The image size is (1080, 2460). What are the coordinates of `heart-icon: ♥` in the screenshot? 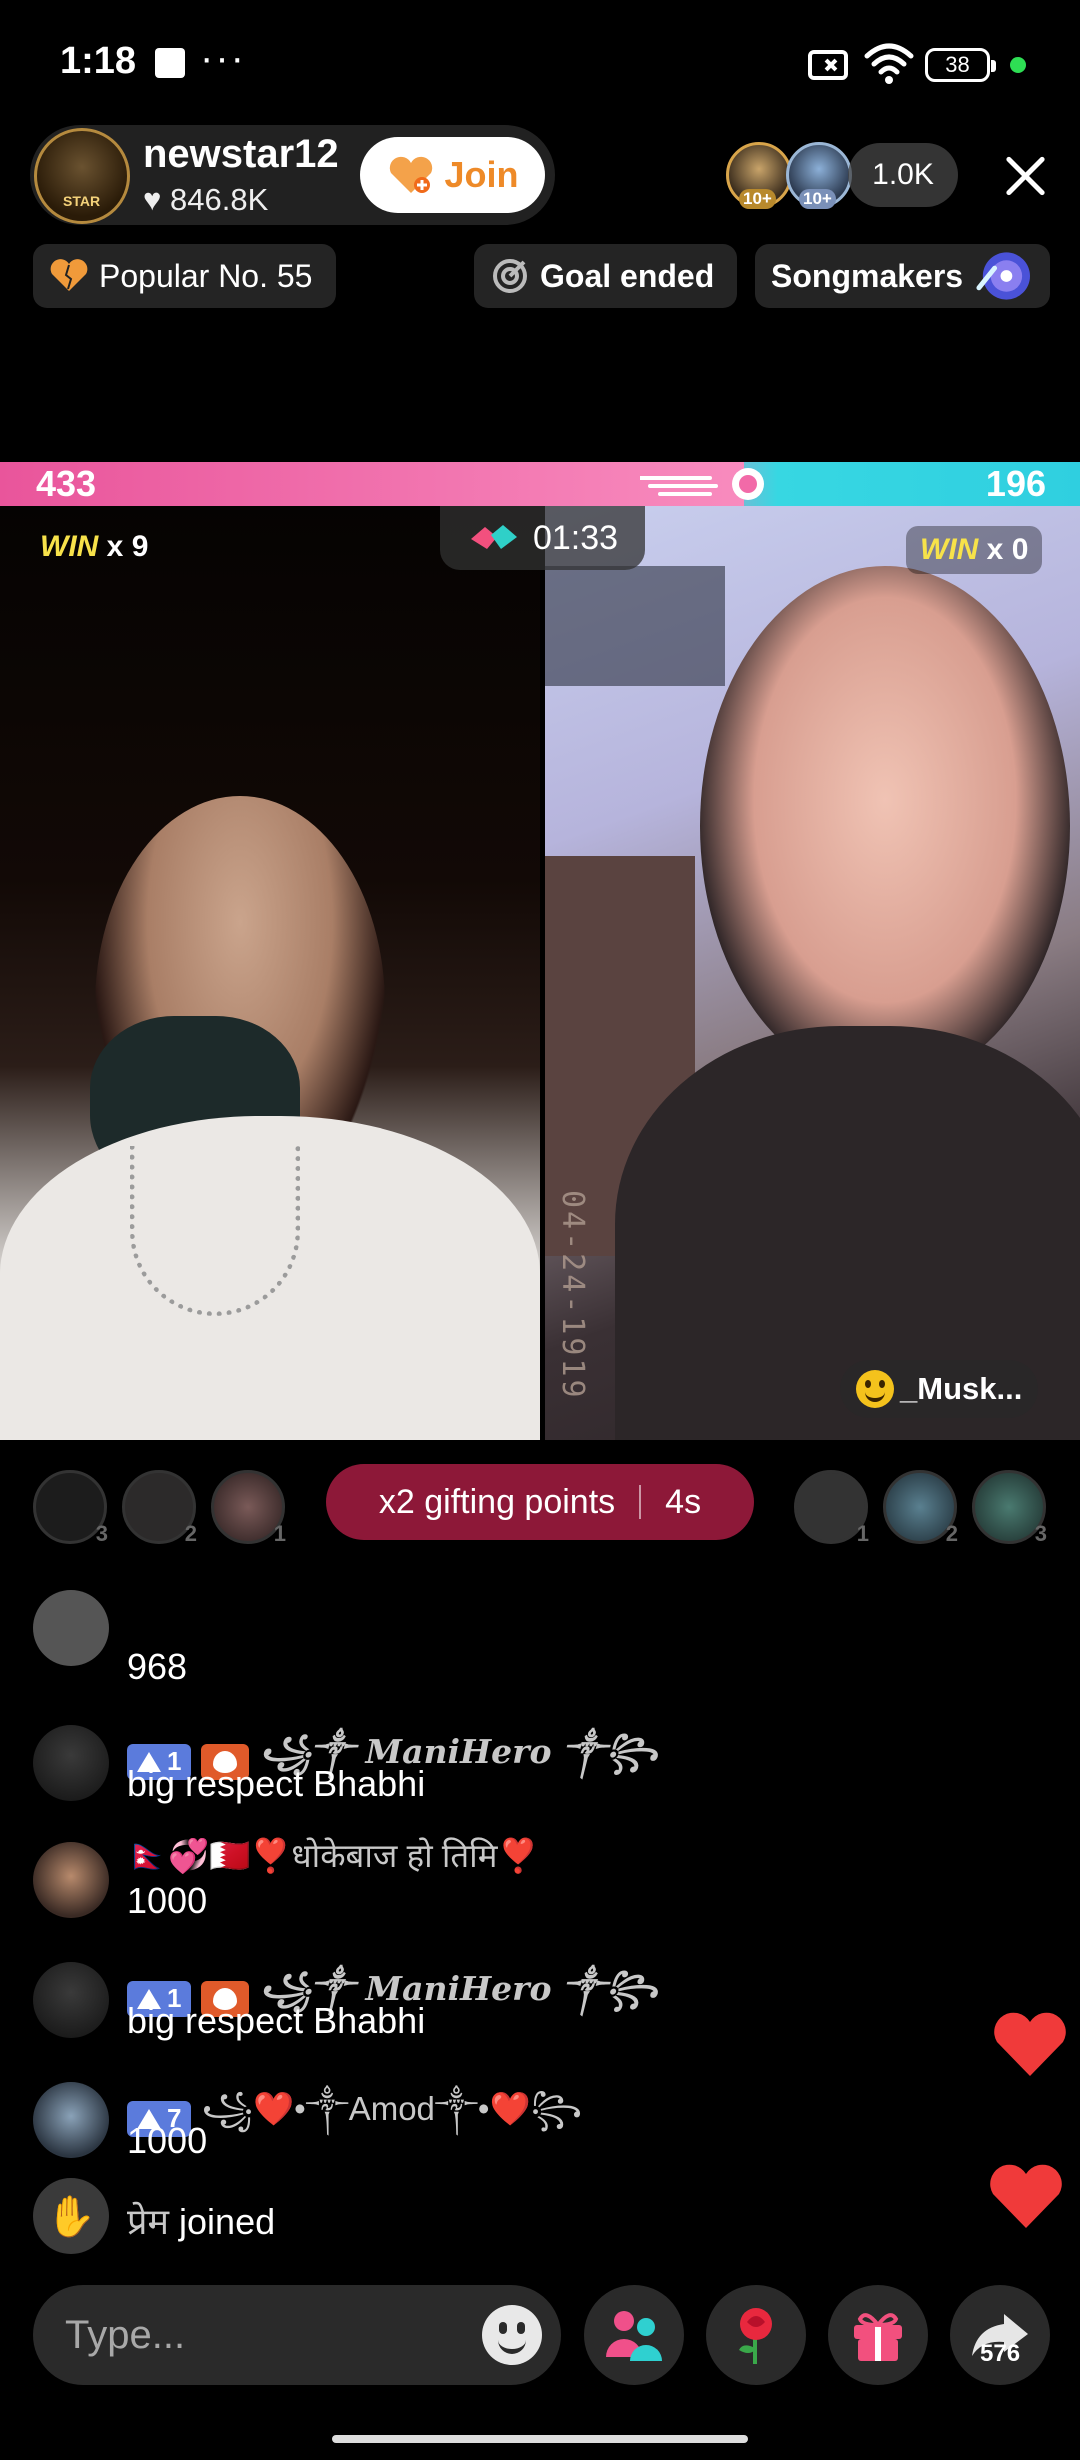 It's located at (152, 199).